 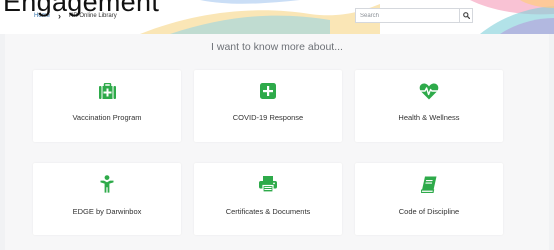 I want to click on heartbeat-icon, so click(x=429, y=91).